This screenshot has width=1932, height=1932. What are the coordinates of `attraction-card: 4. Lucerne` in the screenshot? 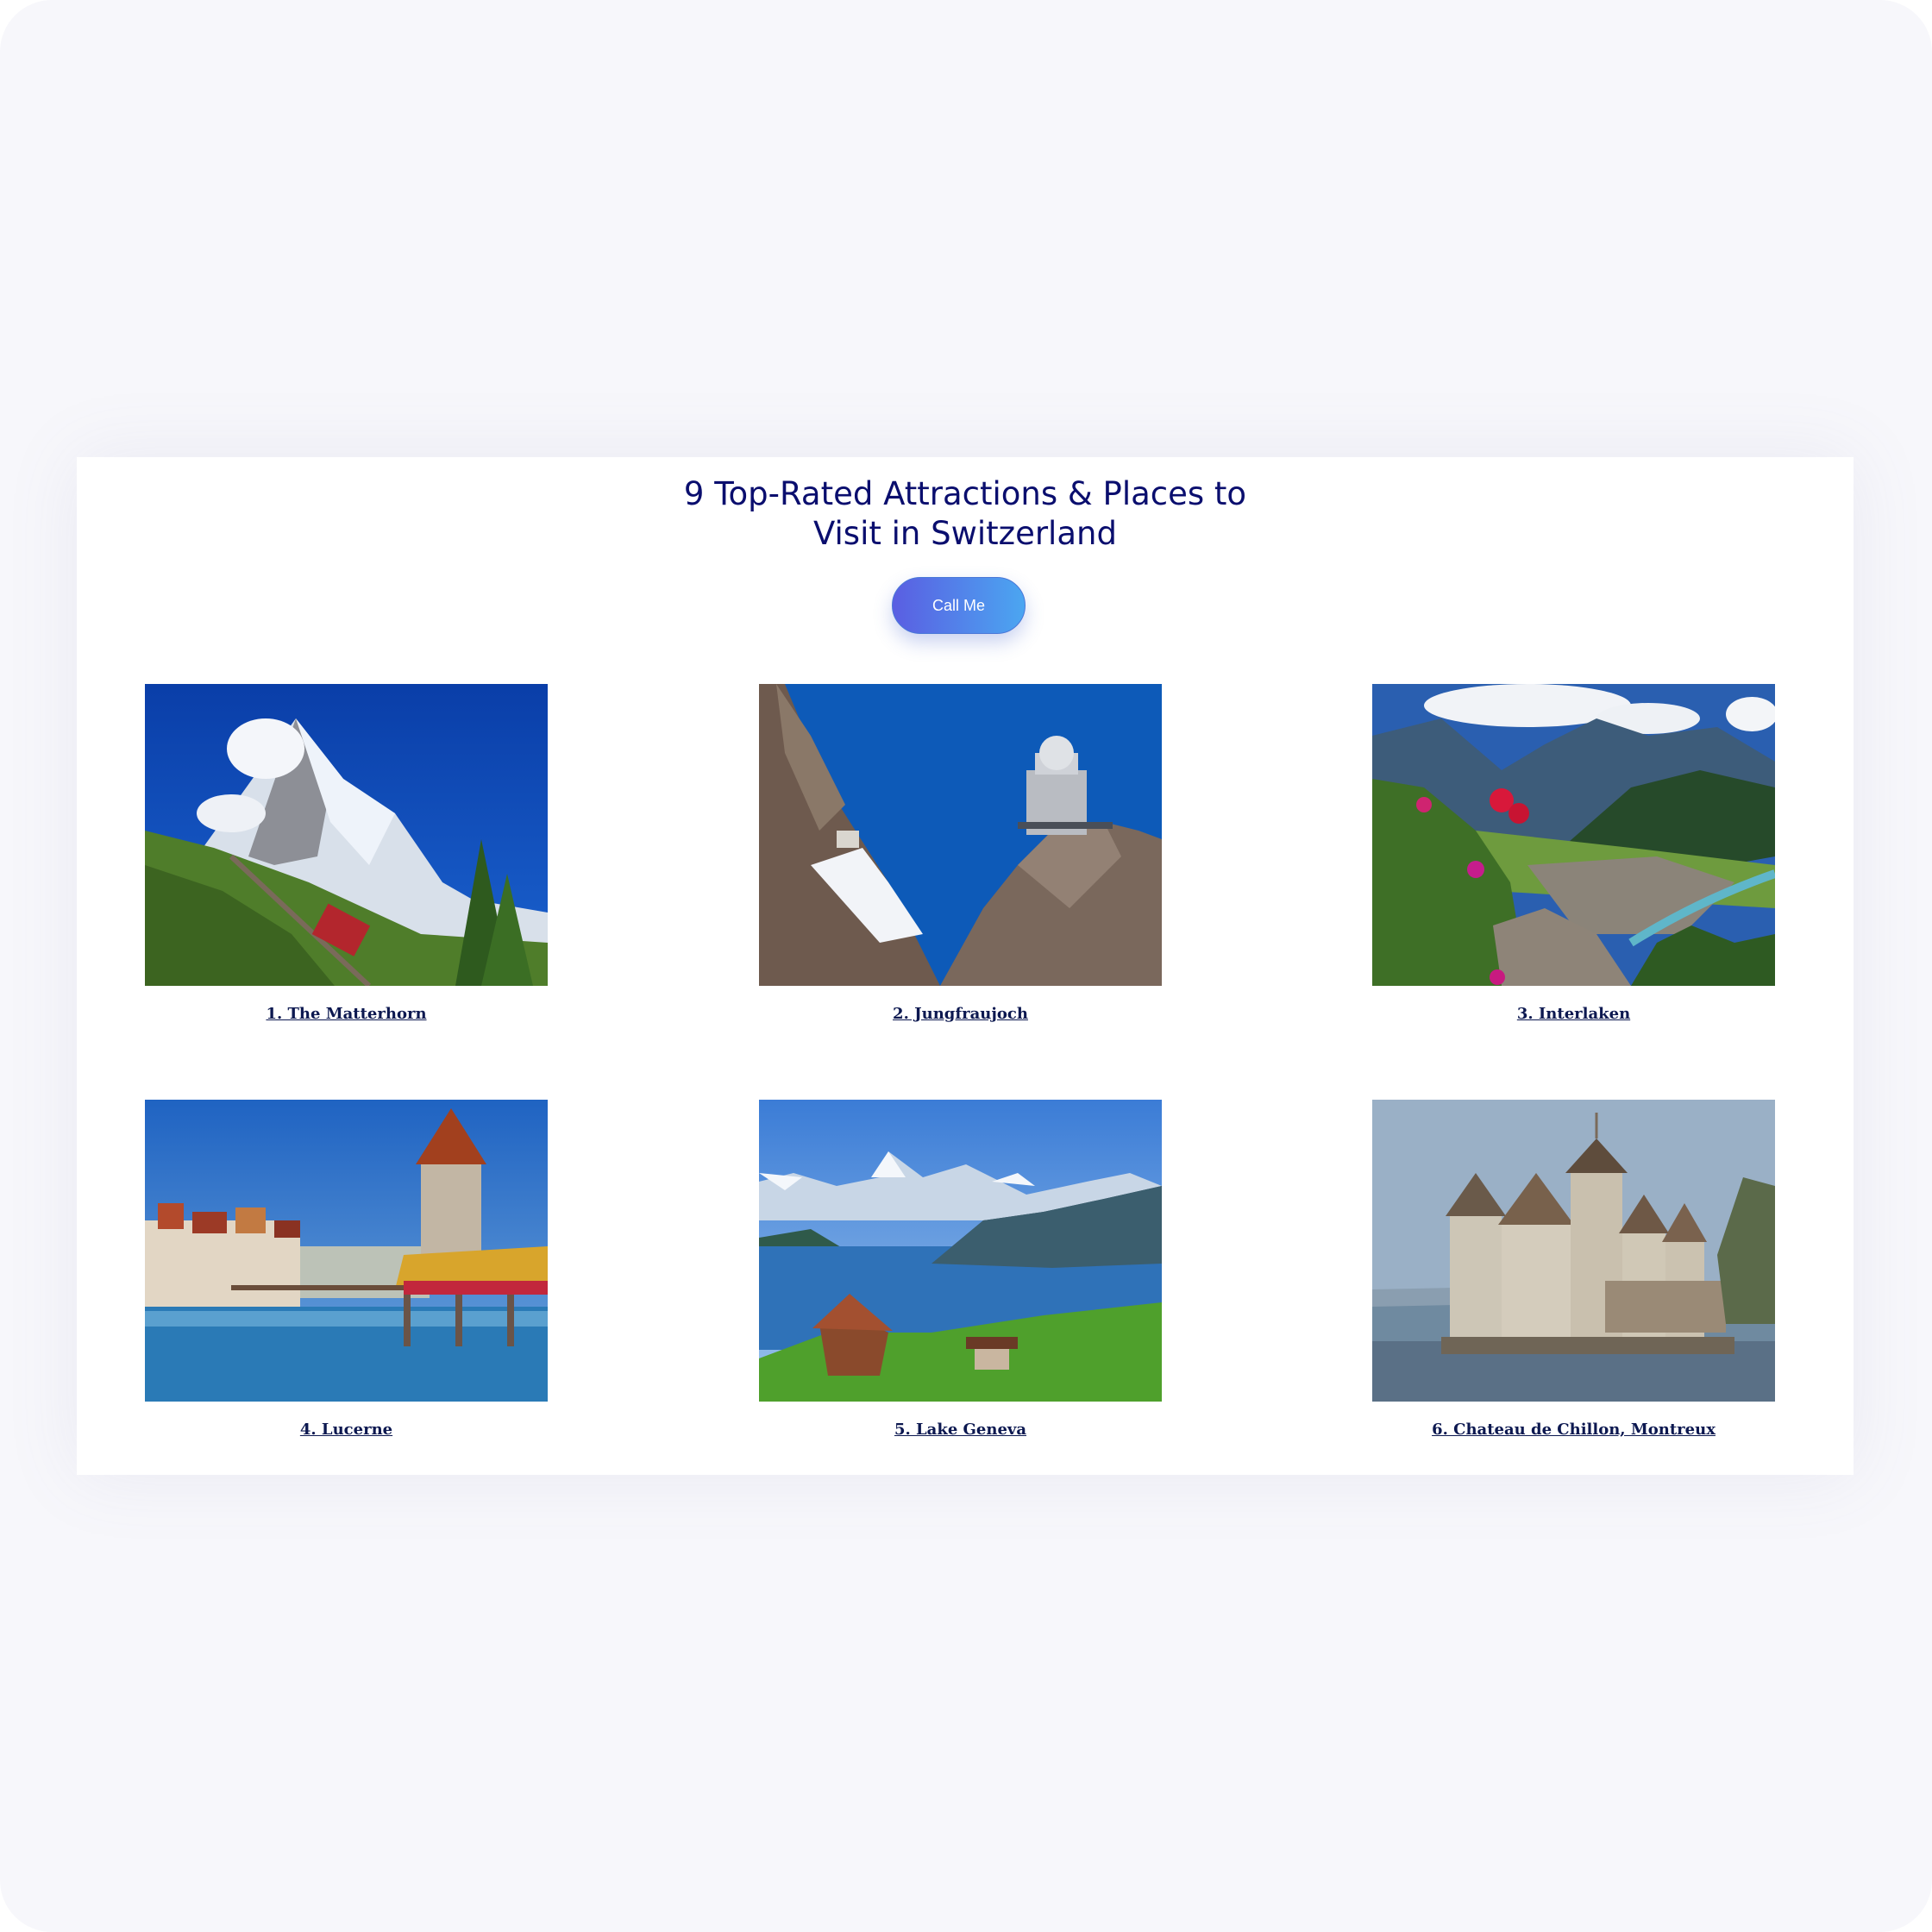 It's located at (347, 1269).